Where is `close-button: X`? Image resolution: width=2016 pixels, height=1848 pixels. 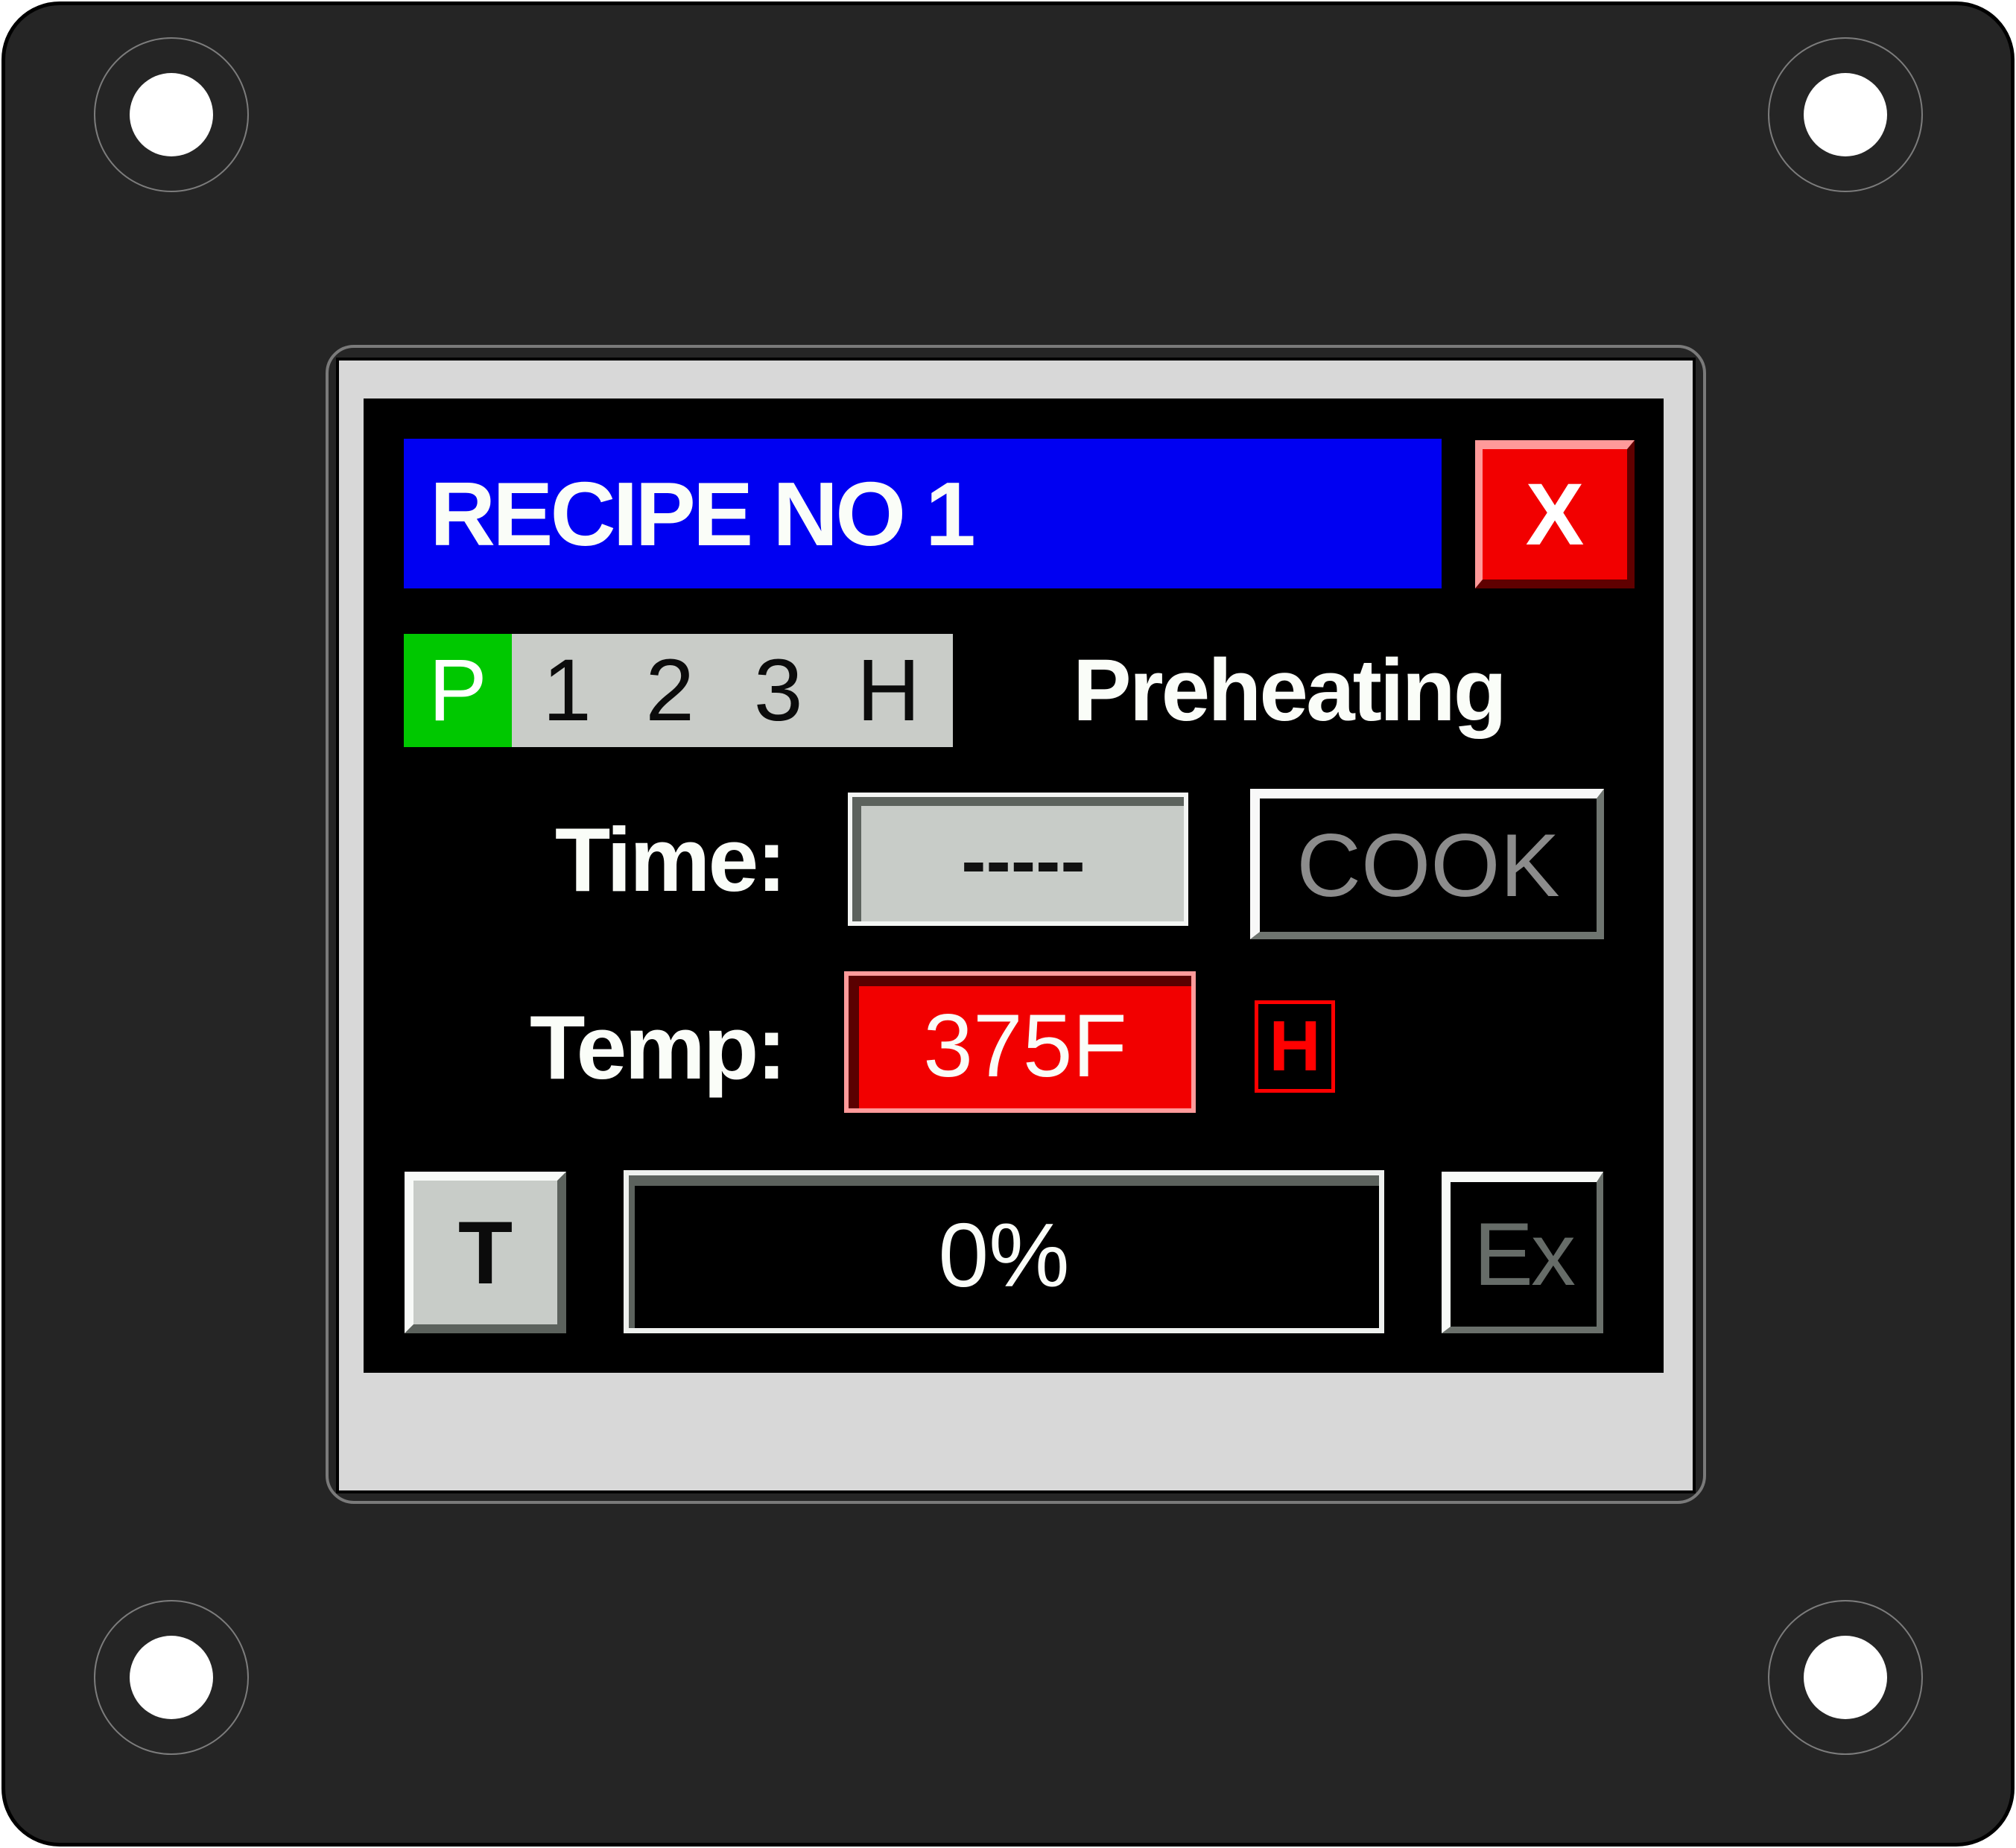
close-button: X is located at coordinates (1555, 514).